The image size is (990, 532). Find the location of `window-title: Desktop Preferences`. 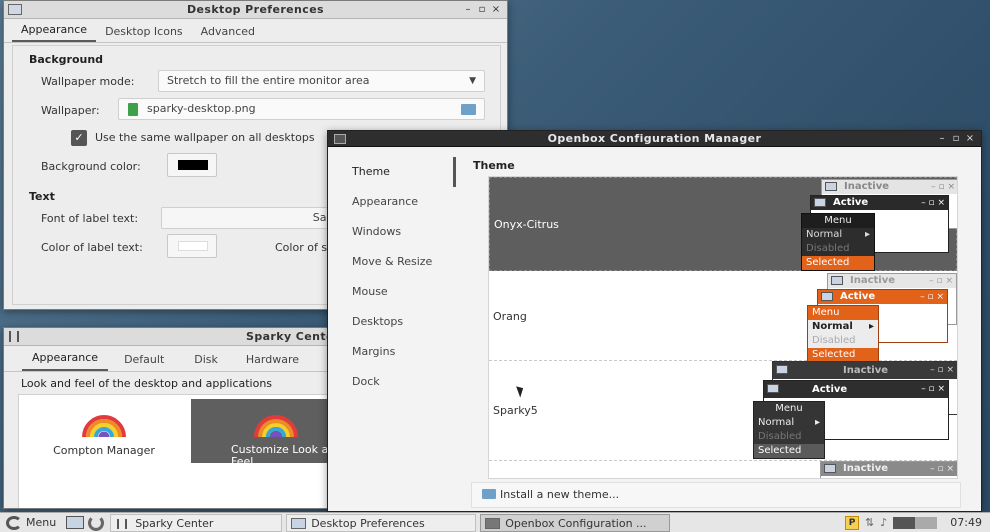

window-title: Desktop Preferences is located at coordinates (255, 9).